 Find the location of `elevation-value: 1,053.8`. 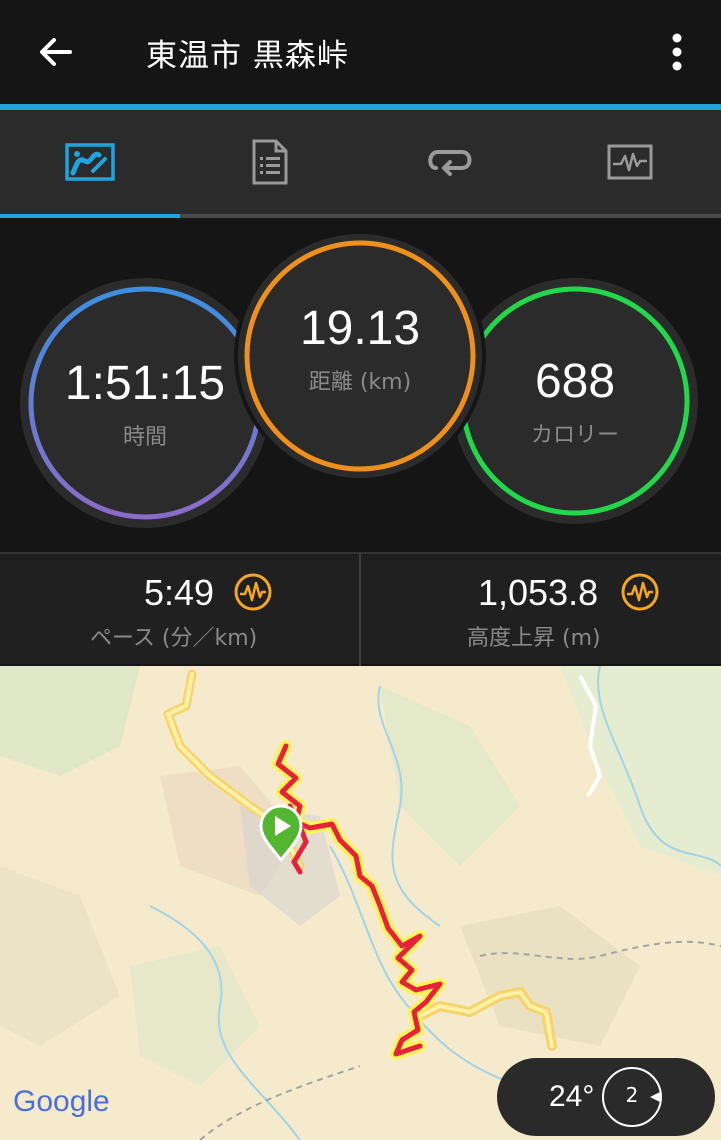

elevation-value: 1,053.8 is located at coordinates (538, 592).